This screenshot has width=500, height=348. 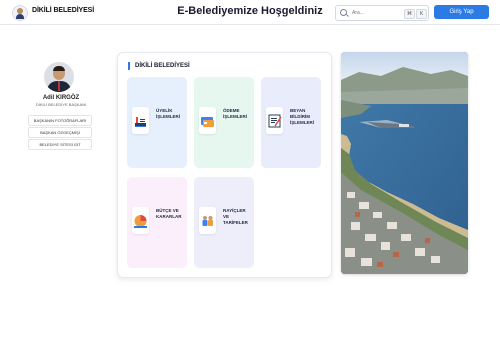 I want to click on link-municipality-site: BELEDİYE SİTESİ GİT, so click(x=60, y=144).